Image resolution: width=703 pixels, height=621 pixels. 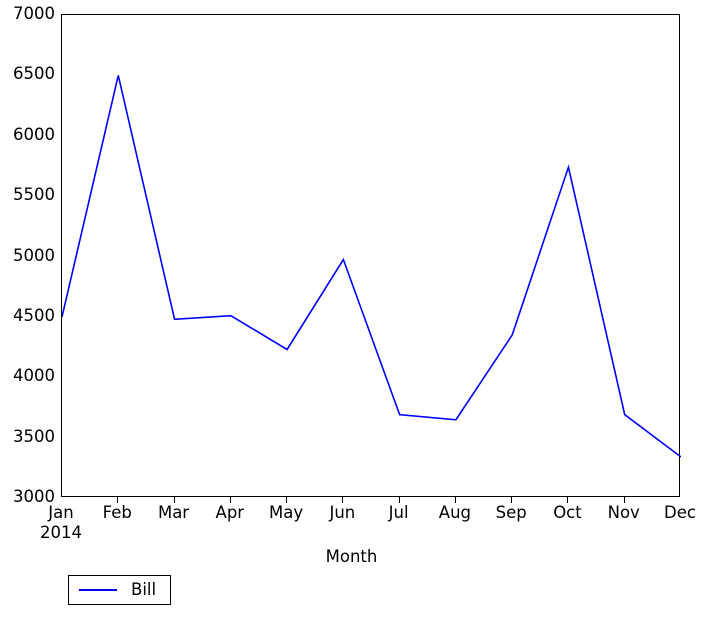 I want to click on x-axis-tick-label: May, so click(x=286, y=512).